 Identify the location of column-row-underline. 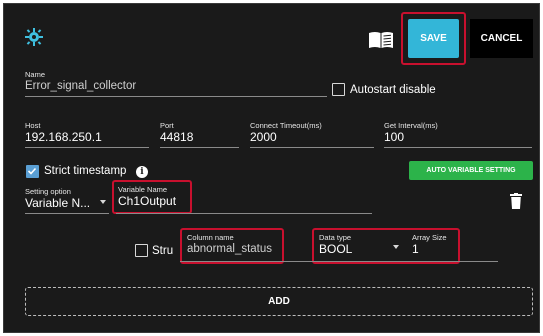
(339, 261).